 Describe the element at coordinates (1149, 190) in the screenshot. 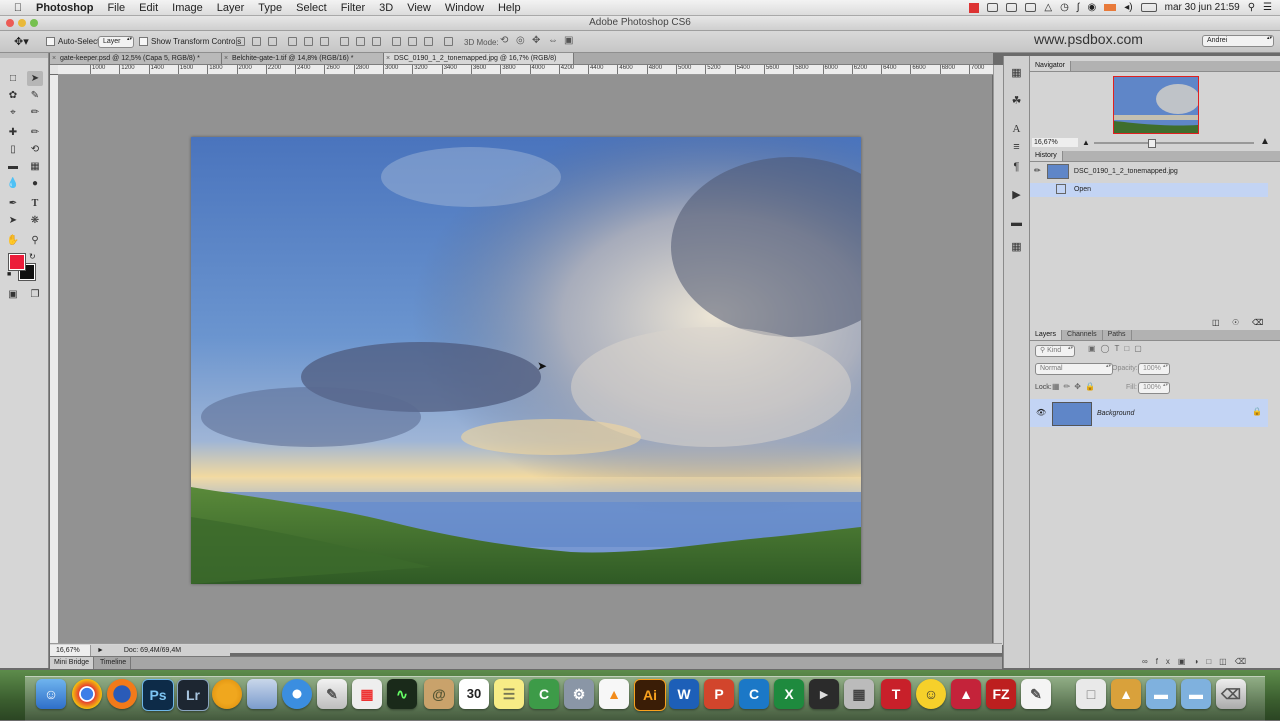

I see `history-state-row: Open` at that location.